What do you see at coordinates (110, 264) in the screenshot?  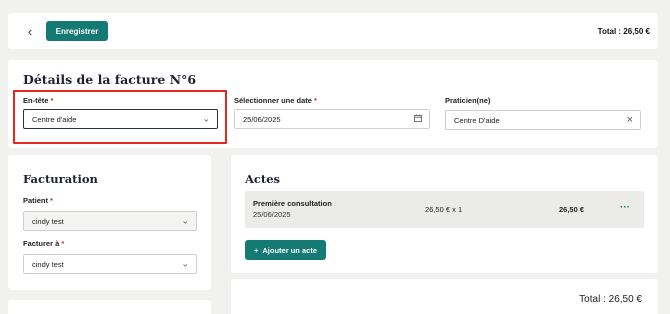 I see `bill-to-select: cindy test ⌄` at bounding box center [110, 264].